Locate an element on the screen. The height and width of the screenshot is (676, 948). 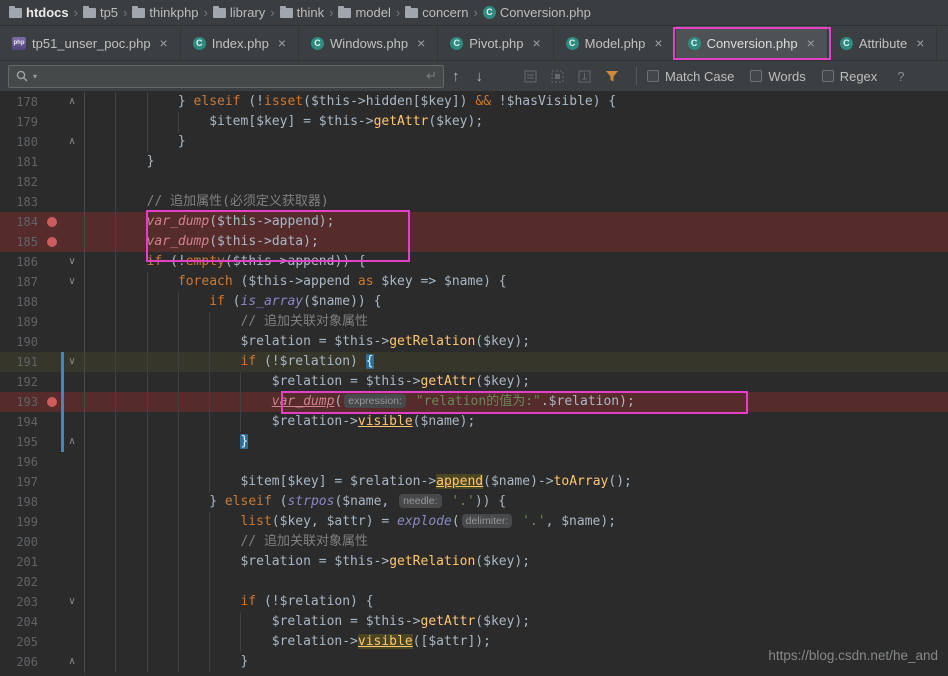
line-number: 191 is located at coordinates (22, 362).